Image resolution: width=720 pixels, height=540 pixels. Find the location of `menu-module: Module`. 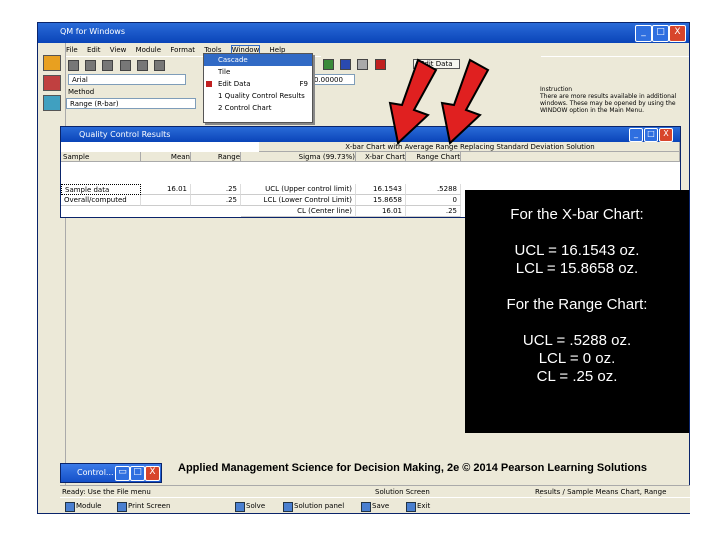

menu-module: Module is located at coordinates (148, 50).